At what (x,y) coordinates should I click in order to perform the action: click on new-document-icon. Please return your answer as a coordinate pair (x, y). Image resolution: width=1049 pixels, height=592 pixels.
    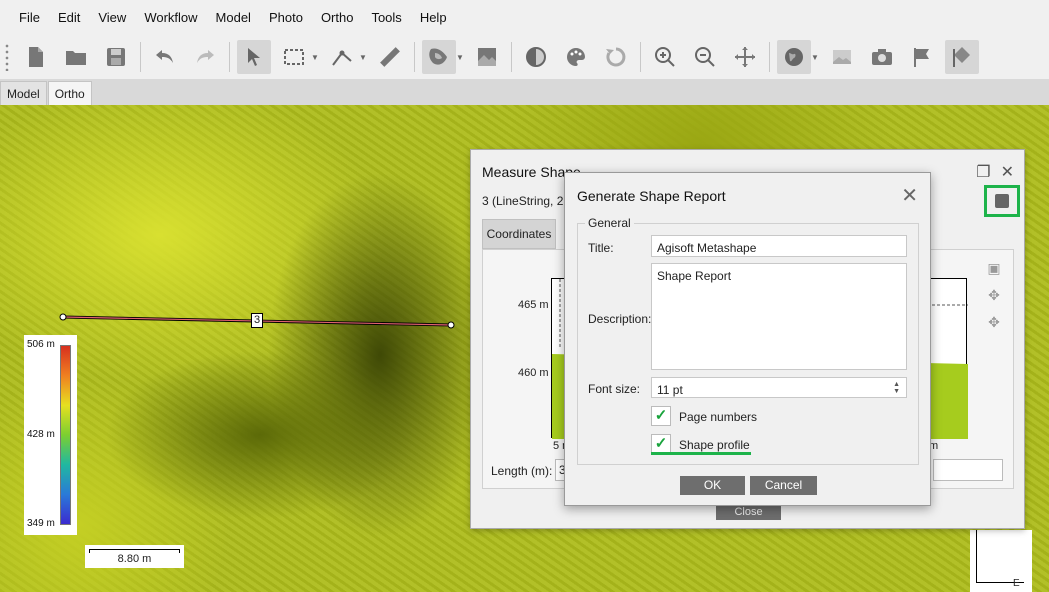
    Looking at the image, I should click on (36, 57).